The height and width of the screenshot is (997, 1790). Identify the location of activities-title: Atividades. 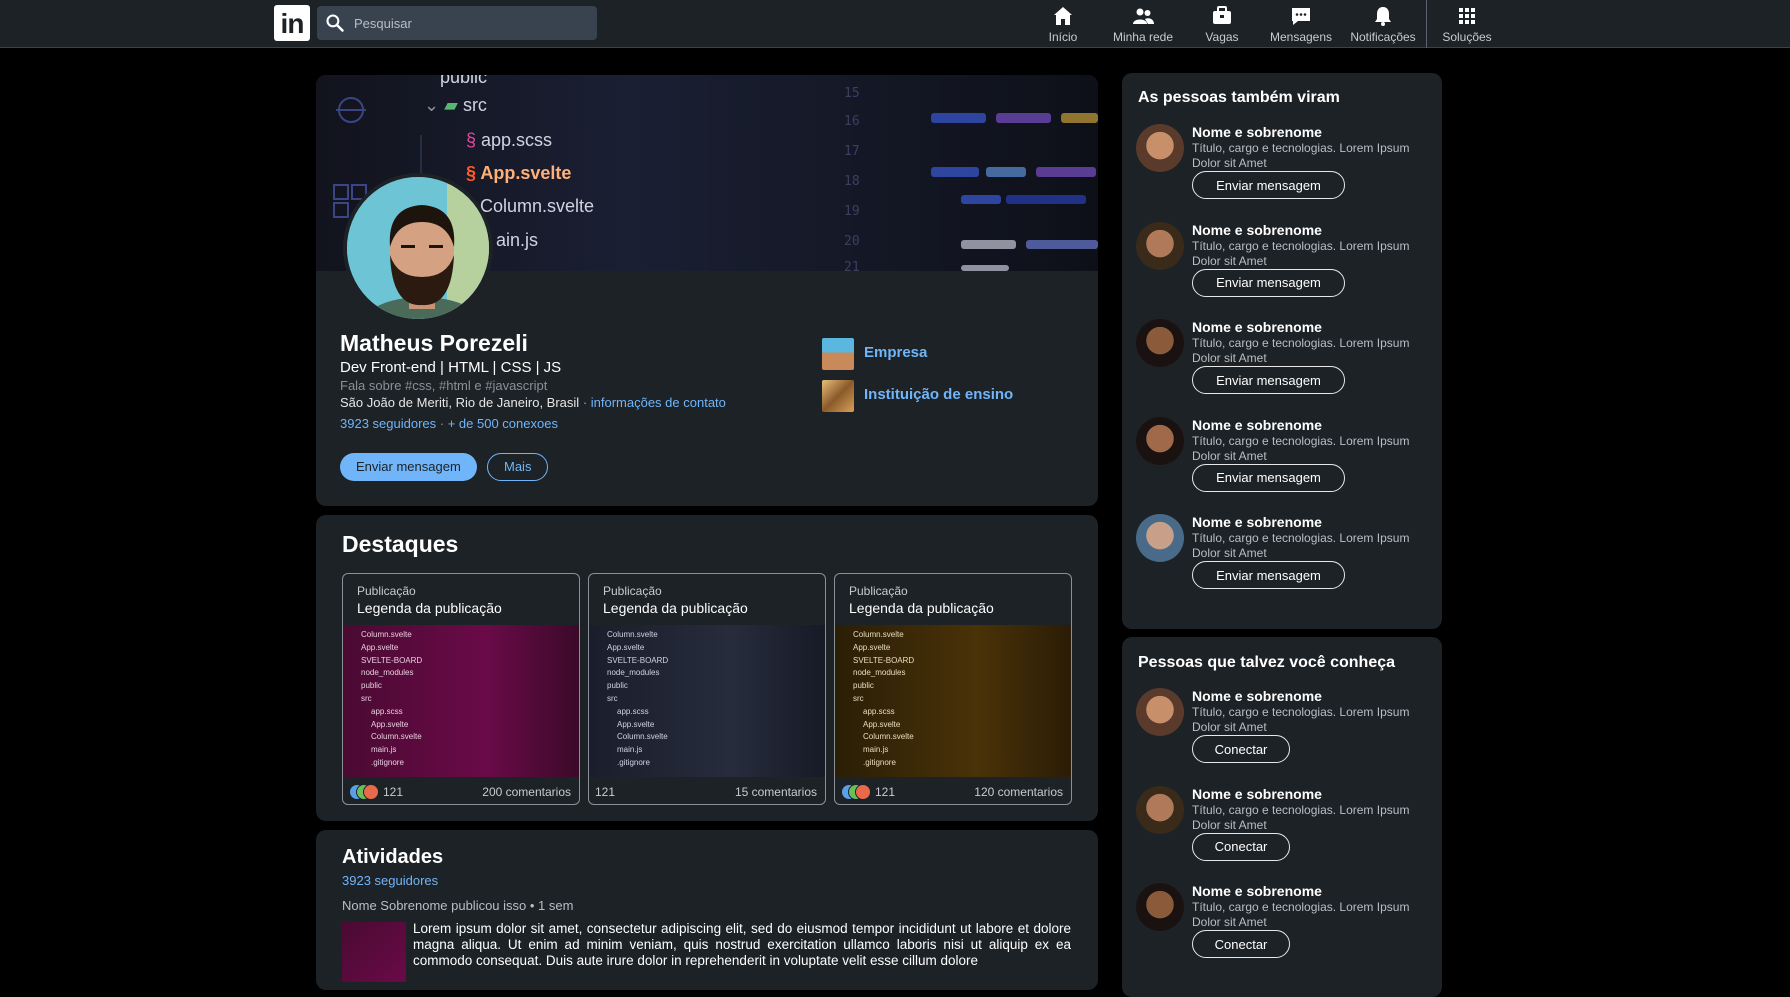
(393, 857).